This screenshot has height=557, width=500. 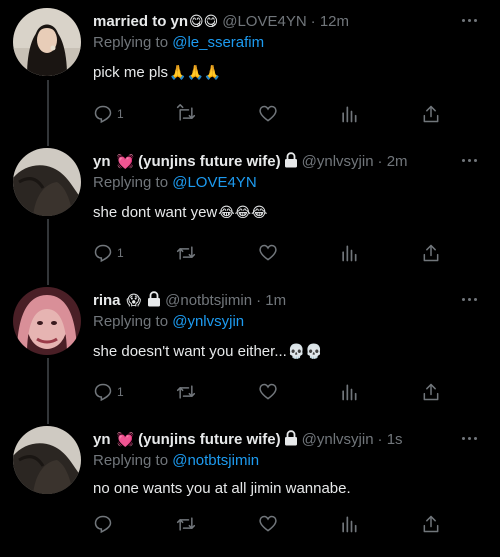 What do you see at coordinates (134, 301) in the screenshot?
I see `name-emoji: 😱` at bounding box center [134, 301].